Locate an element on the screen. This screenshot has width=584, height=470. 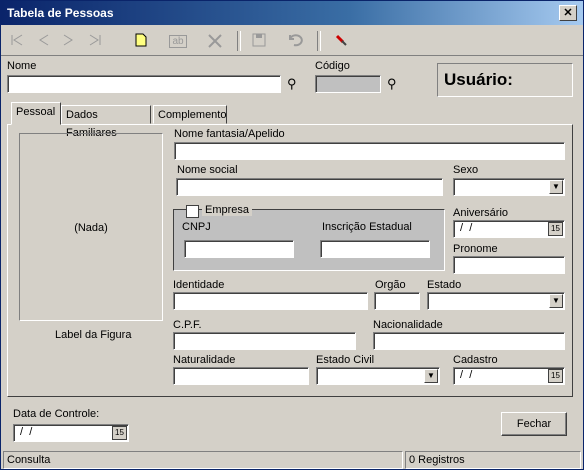
orgao-input is located at coordinates (397, 301).